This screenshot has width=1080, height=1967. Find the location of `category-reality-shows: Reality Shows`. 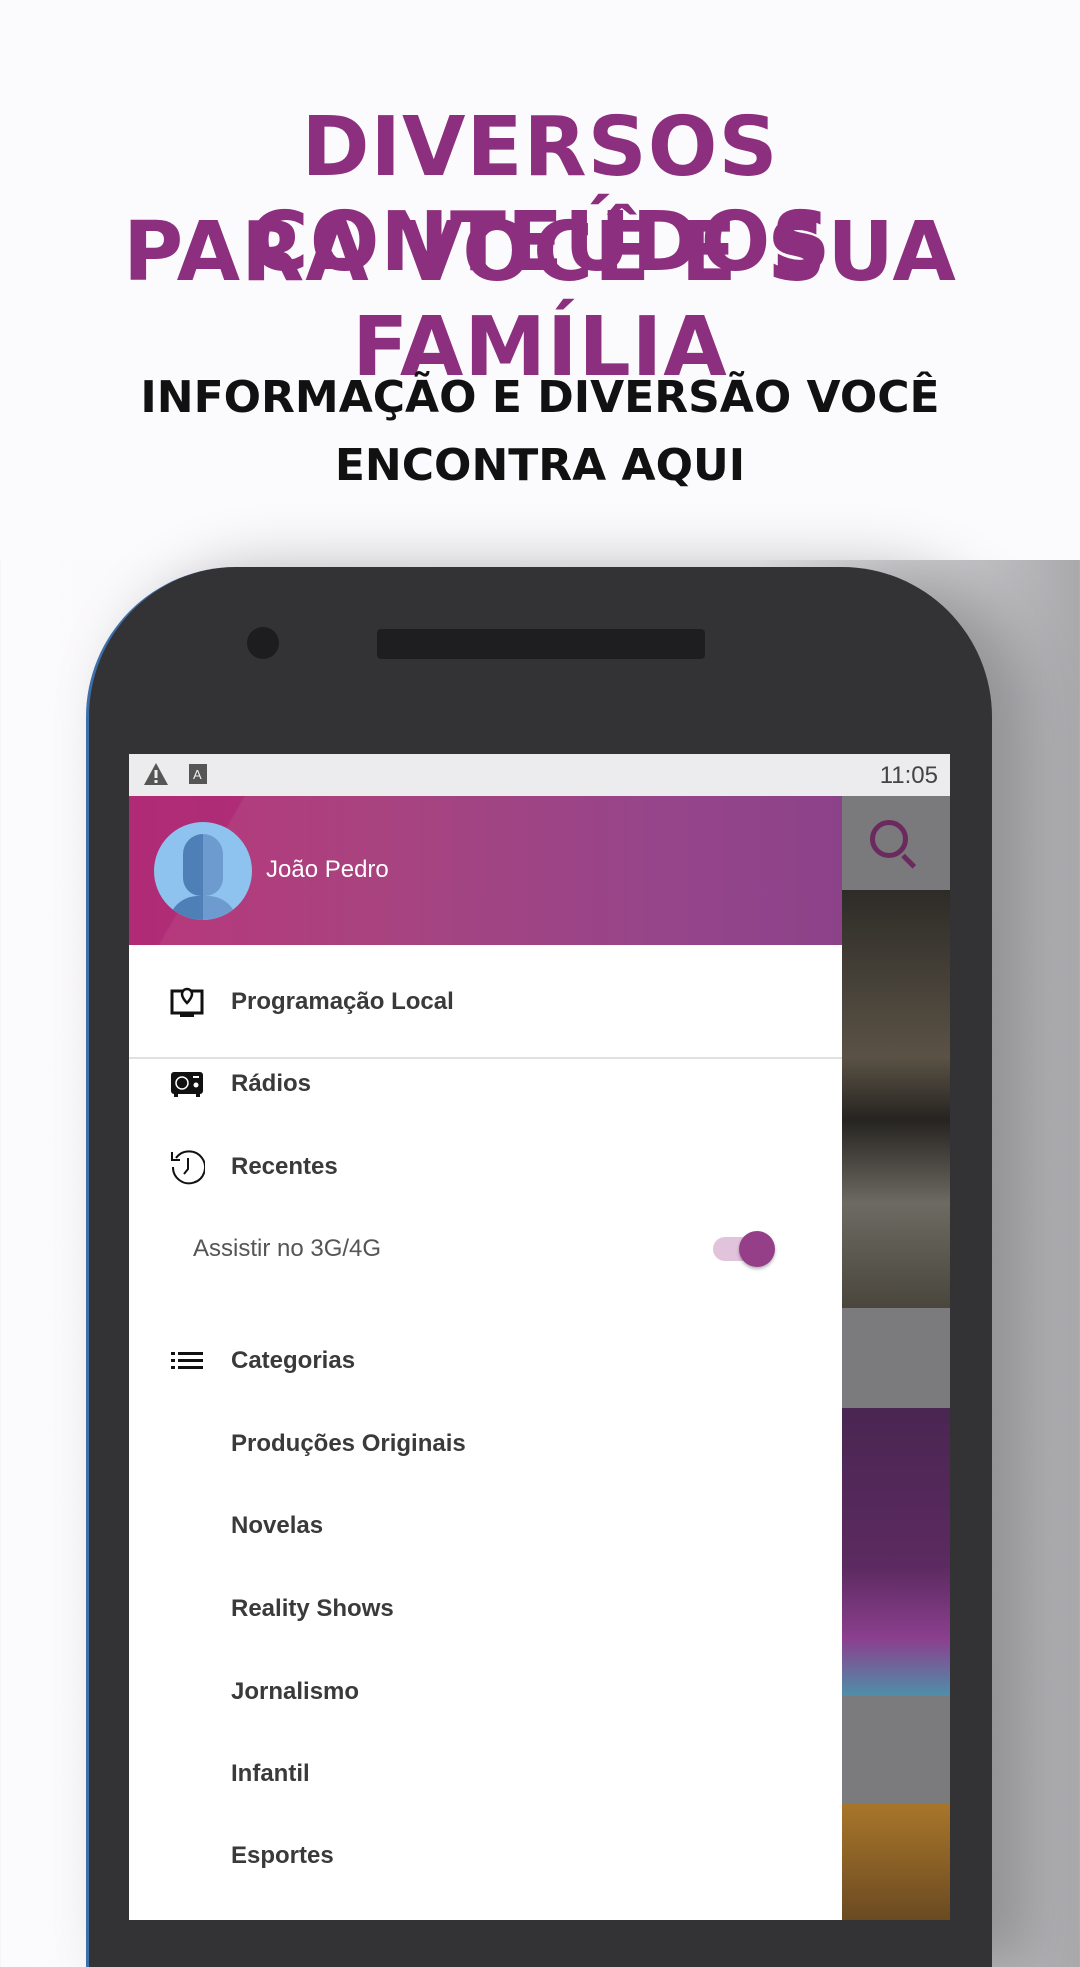

category-reality-shows: Reality Shows is located at coordinates (485, 1609).